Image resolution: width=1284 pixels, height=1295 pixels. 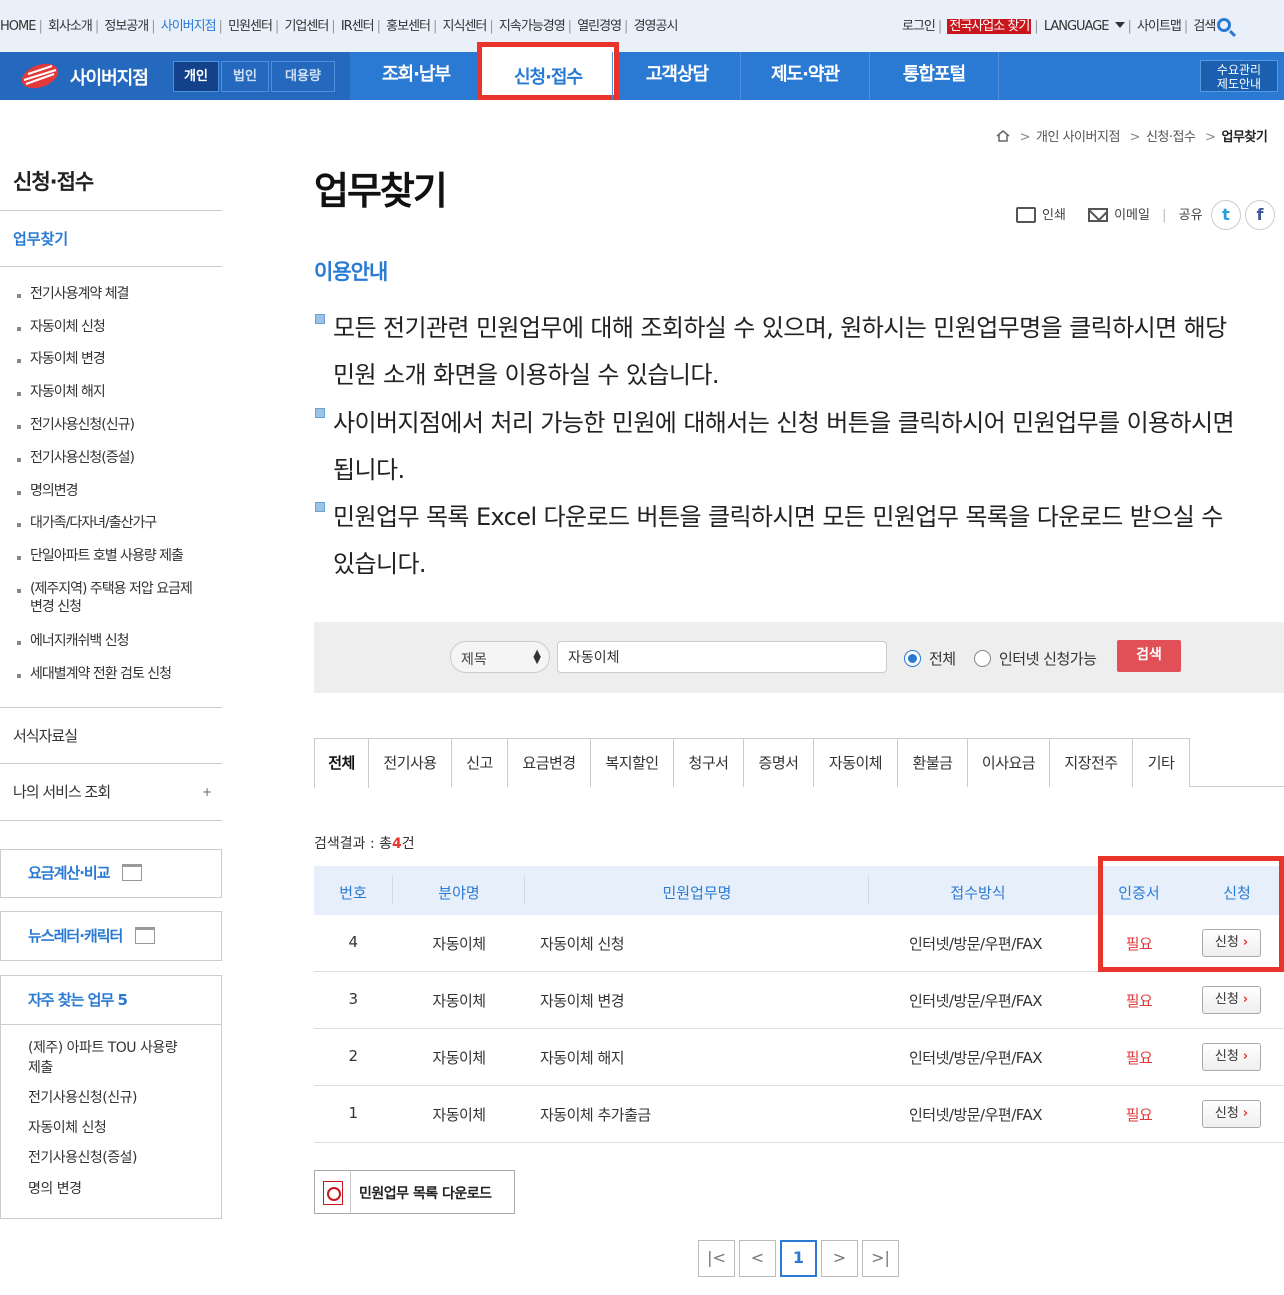 What do you see at coordinates (708, 762) in the screenshot?
I see `tab-bill: 청구서` at bounding box center [708, 762].